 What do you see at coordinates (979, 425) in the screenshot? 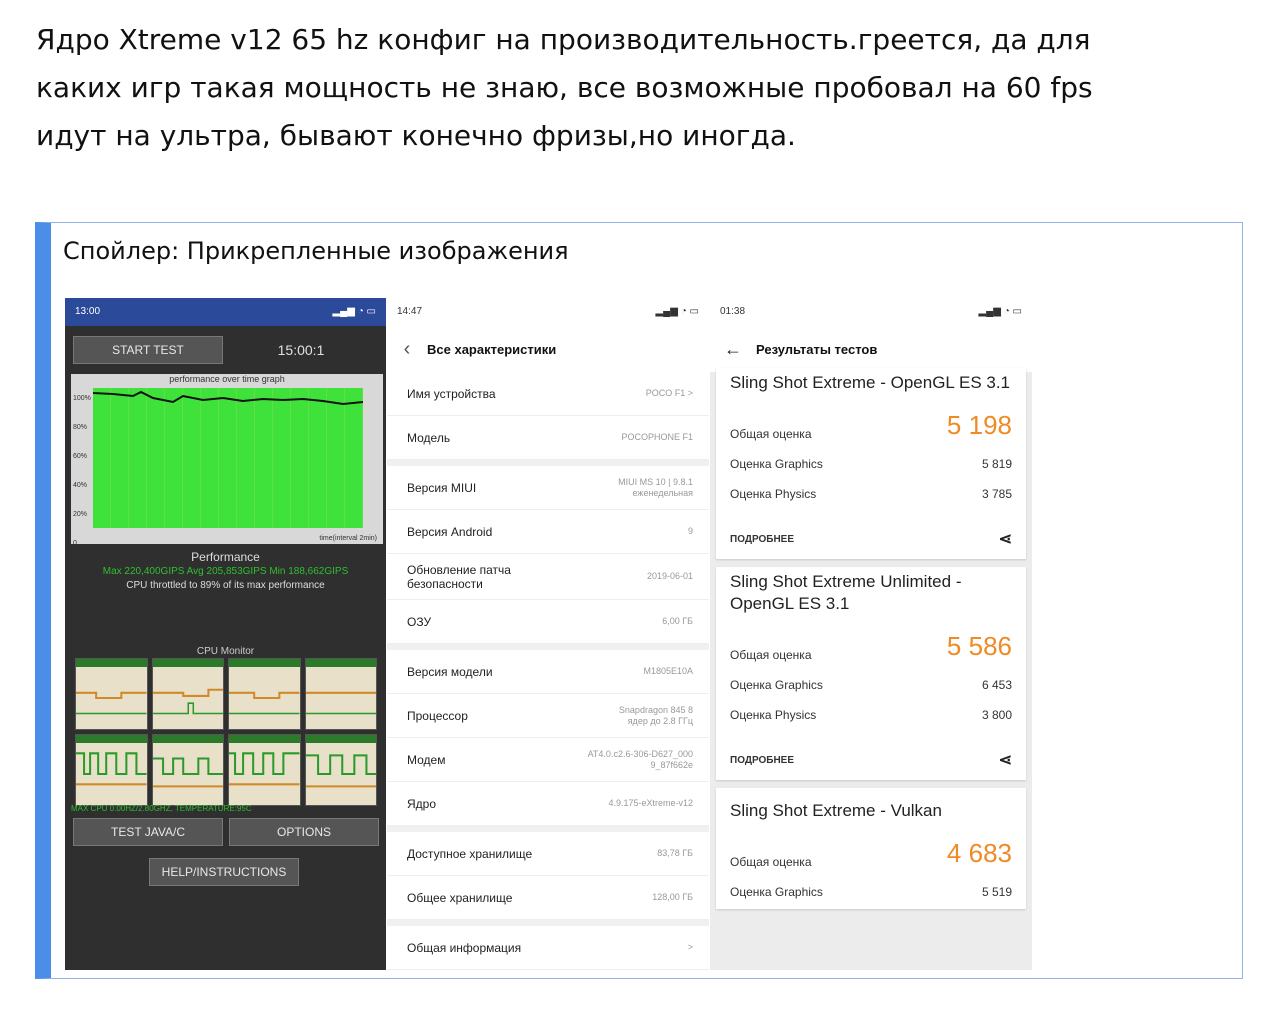
I see `total-score: 5 198` at bounding box center [979, 425].